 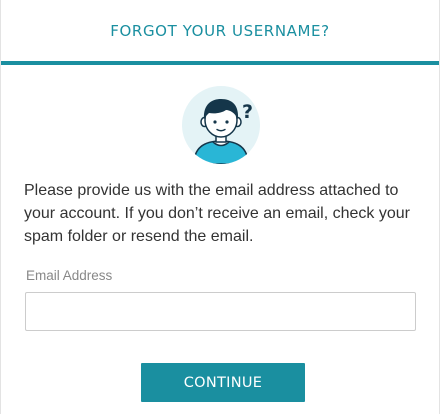 I want to click on email-address-label: Email Address, so click(x=69, y=275).